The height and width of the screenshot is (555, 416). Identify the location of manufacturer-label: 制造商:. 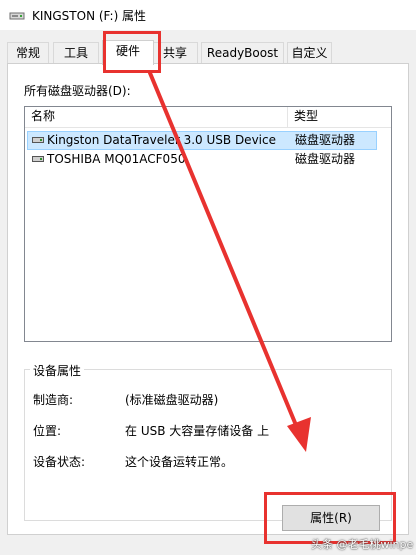
(53, 400).